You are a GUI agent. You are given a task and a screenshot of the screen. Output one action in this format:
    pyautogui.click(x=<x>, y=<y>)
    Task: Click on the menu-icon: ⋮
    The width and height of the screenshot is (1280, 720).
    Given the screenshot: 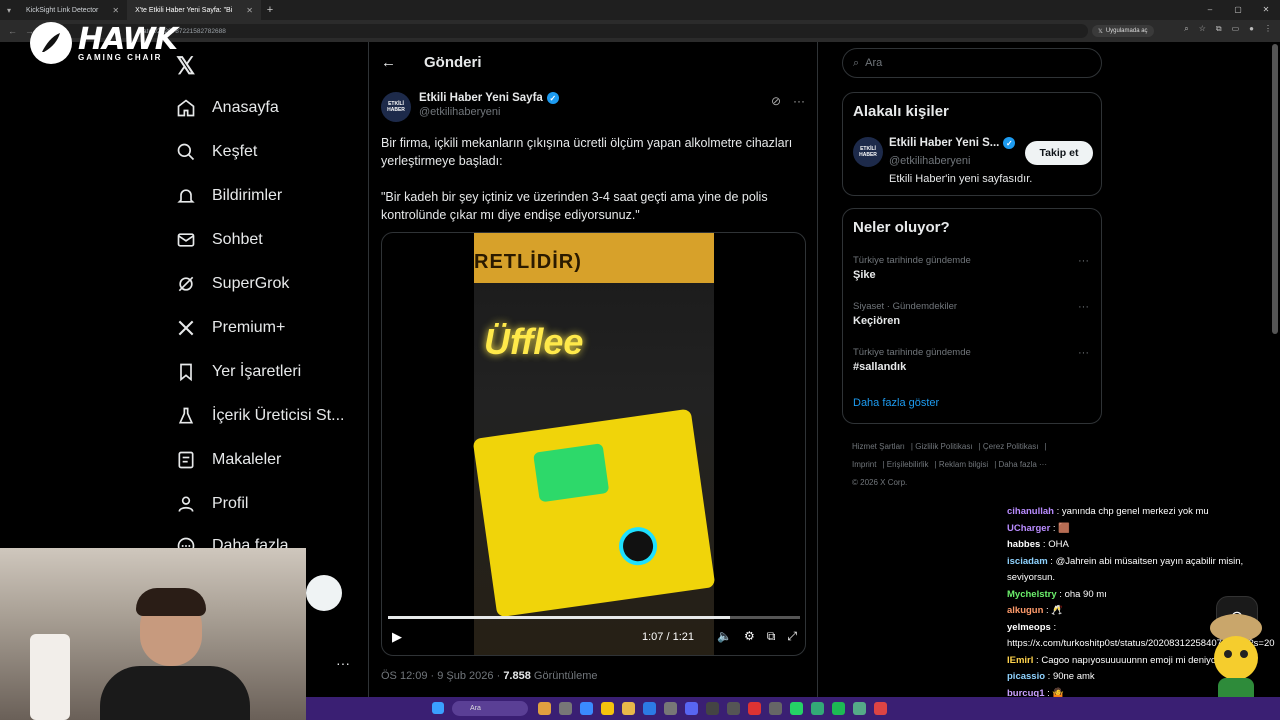 What is the action you would take?
    pyautogui.click(x=1268, y=29)
    